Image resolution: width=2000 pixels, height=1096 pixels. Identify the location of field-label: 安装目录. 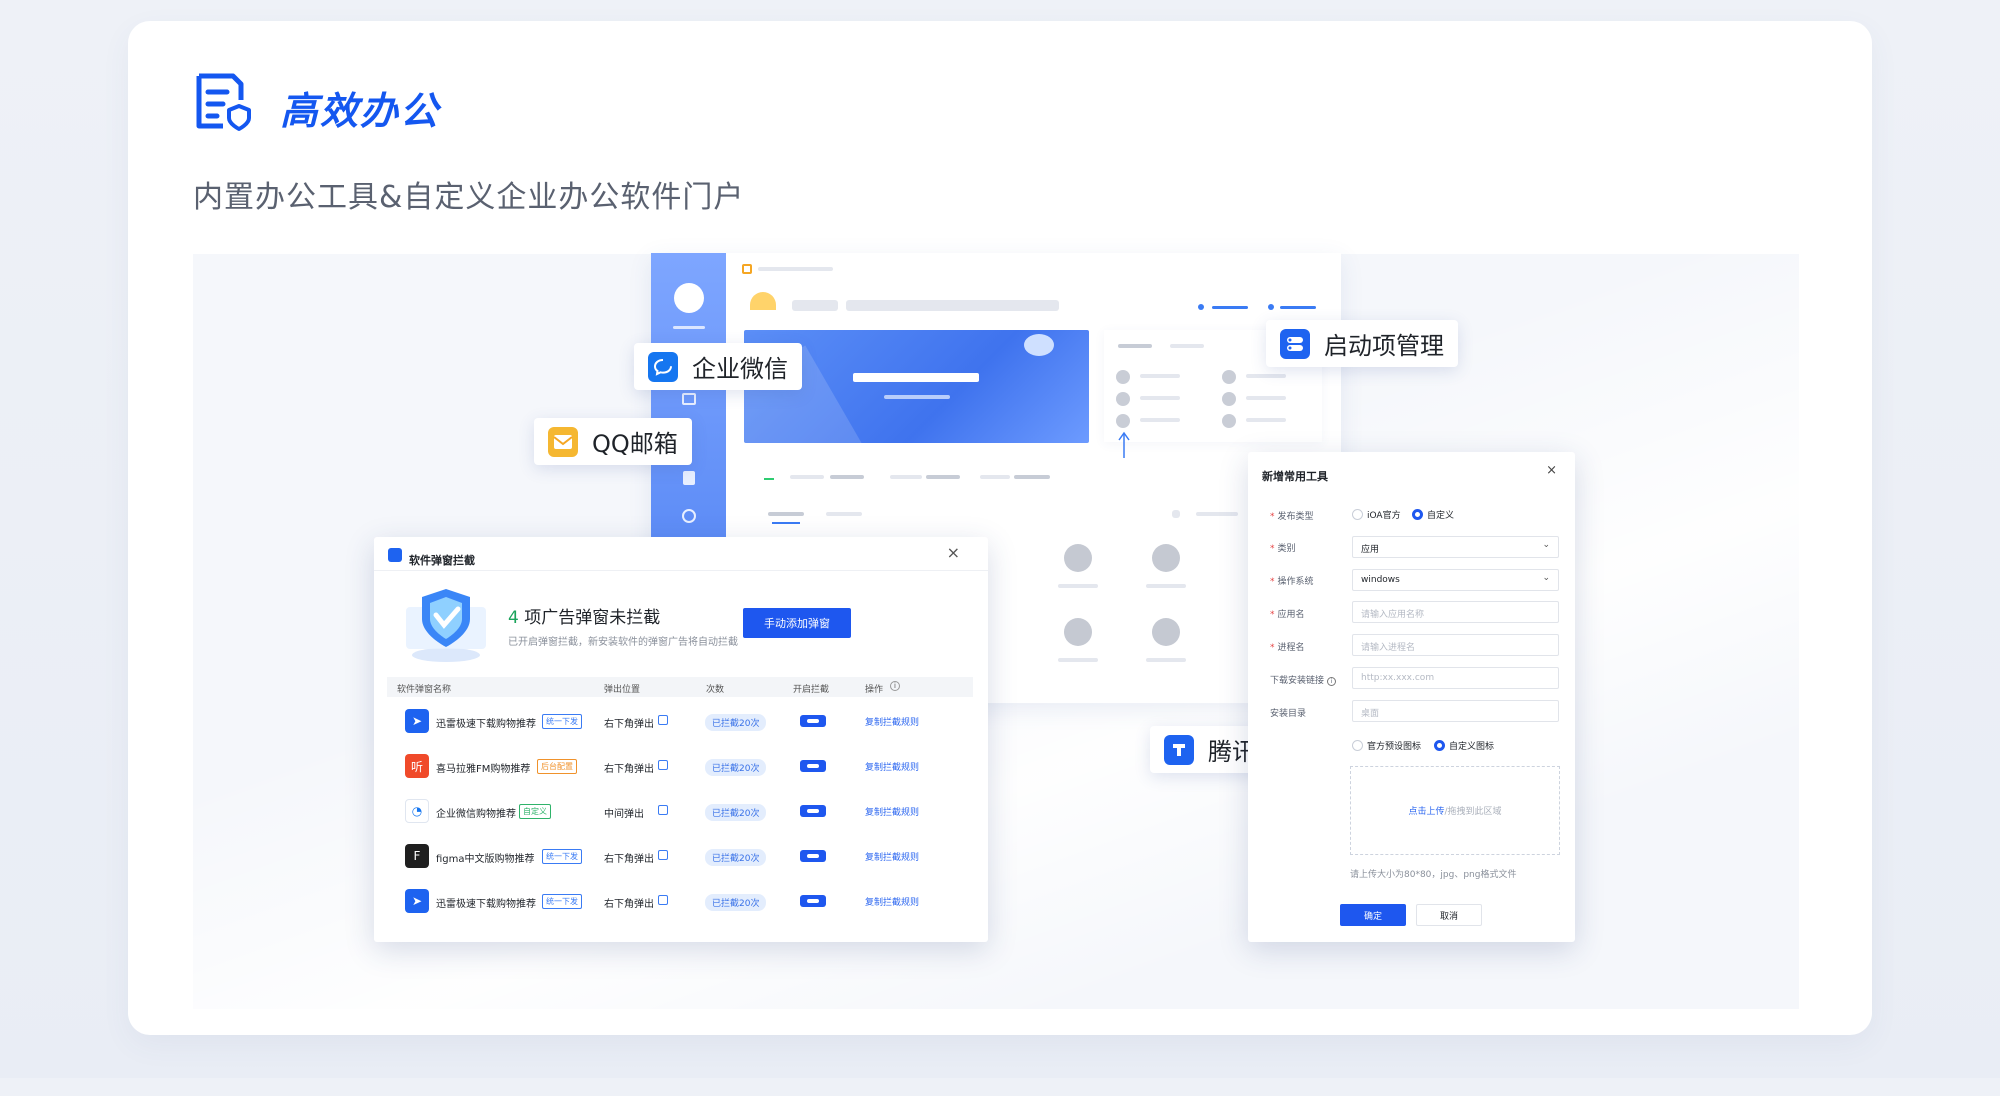
(1288, 714).